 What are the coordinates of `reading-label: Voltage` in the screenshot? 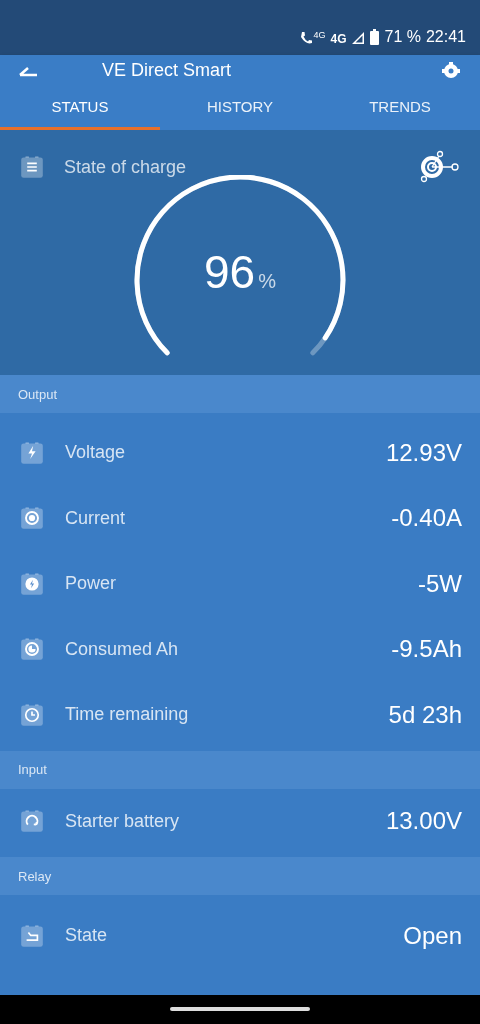 It's located at (96, 453).